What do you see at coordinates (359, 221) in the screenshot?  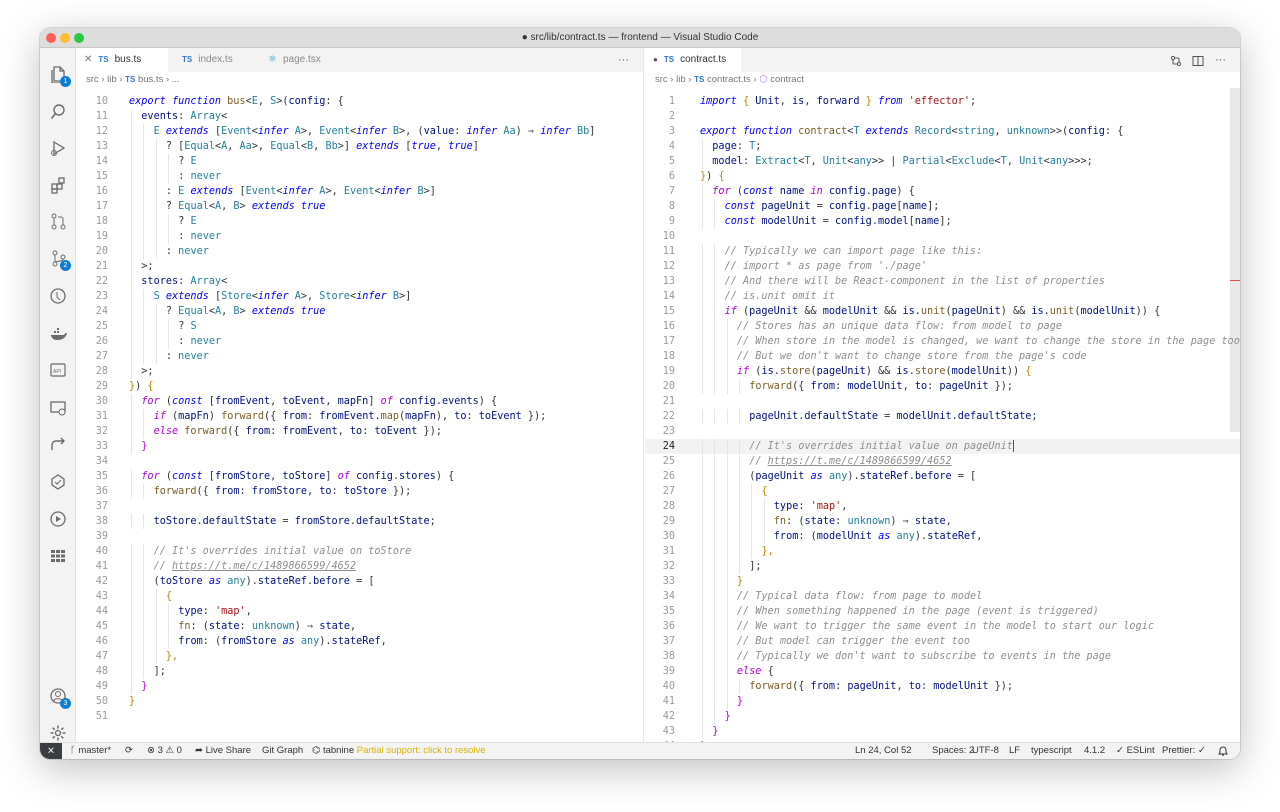 I see `code-line: 18? E` at bounding box center [359, 221].